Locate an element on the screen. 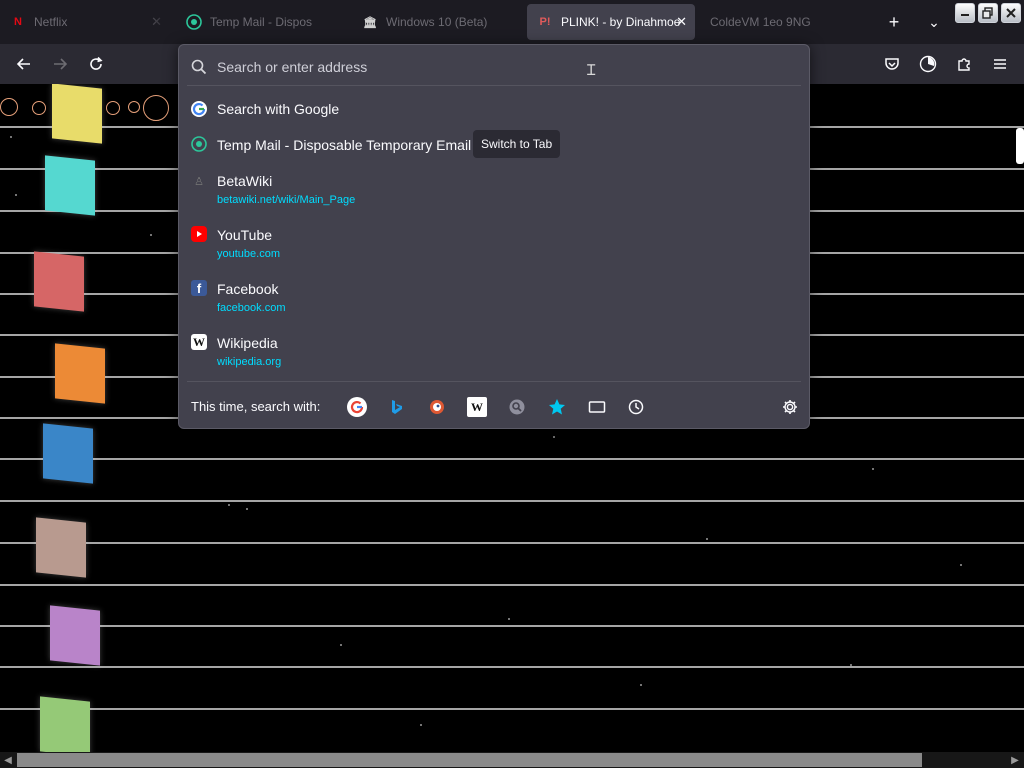  betawiki-icon: ♙ is located at coordinates (199, 181).